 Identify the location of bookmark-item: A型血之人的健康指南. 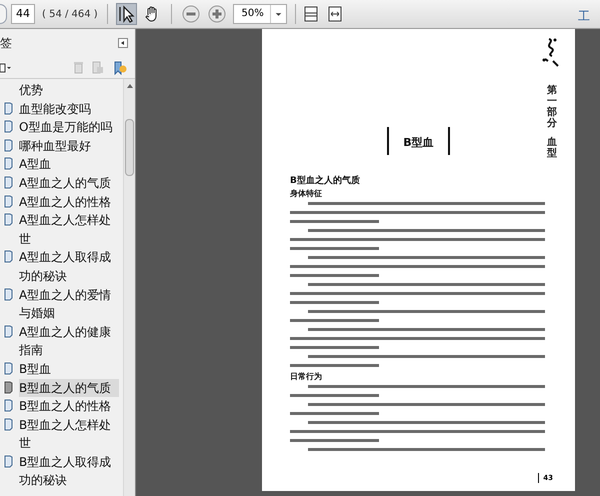
(69, 341).